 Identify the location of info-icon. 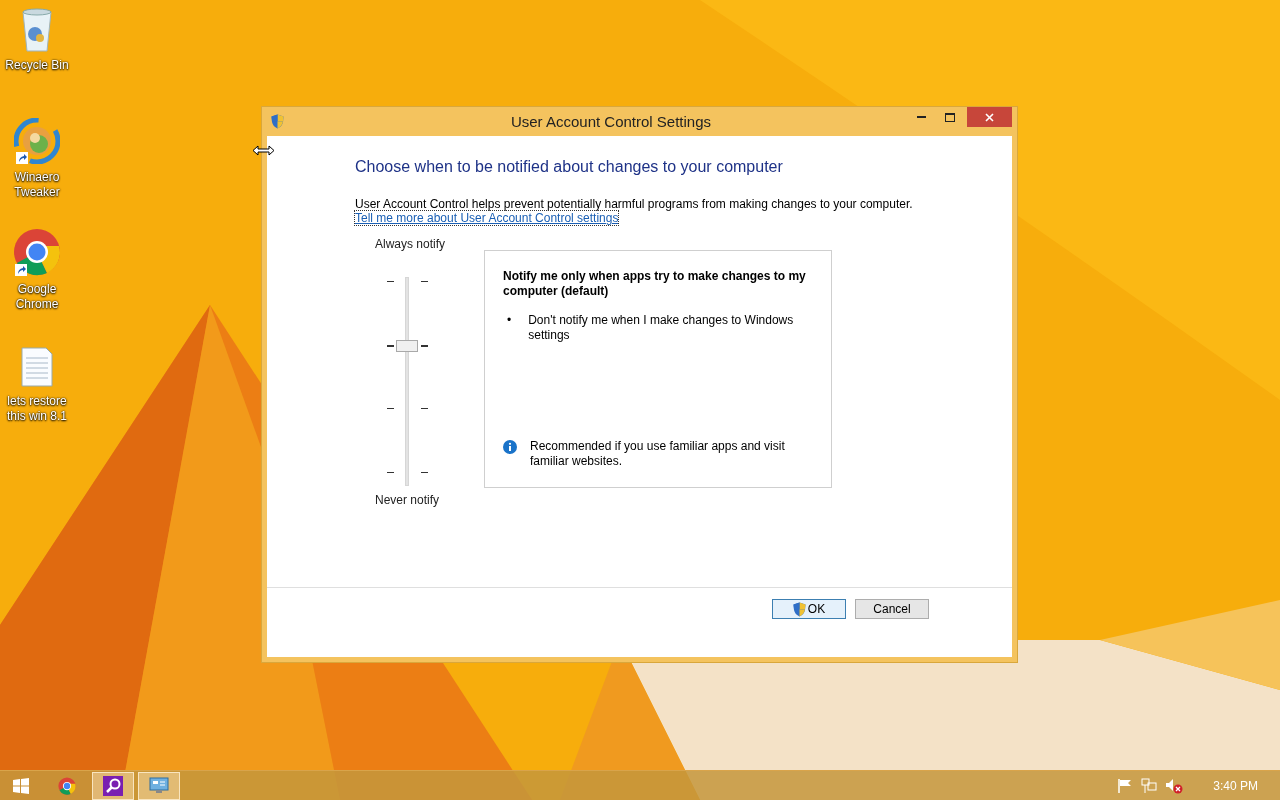
(510, 447).